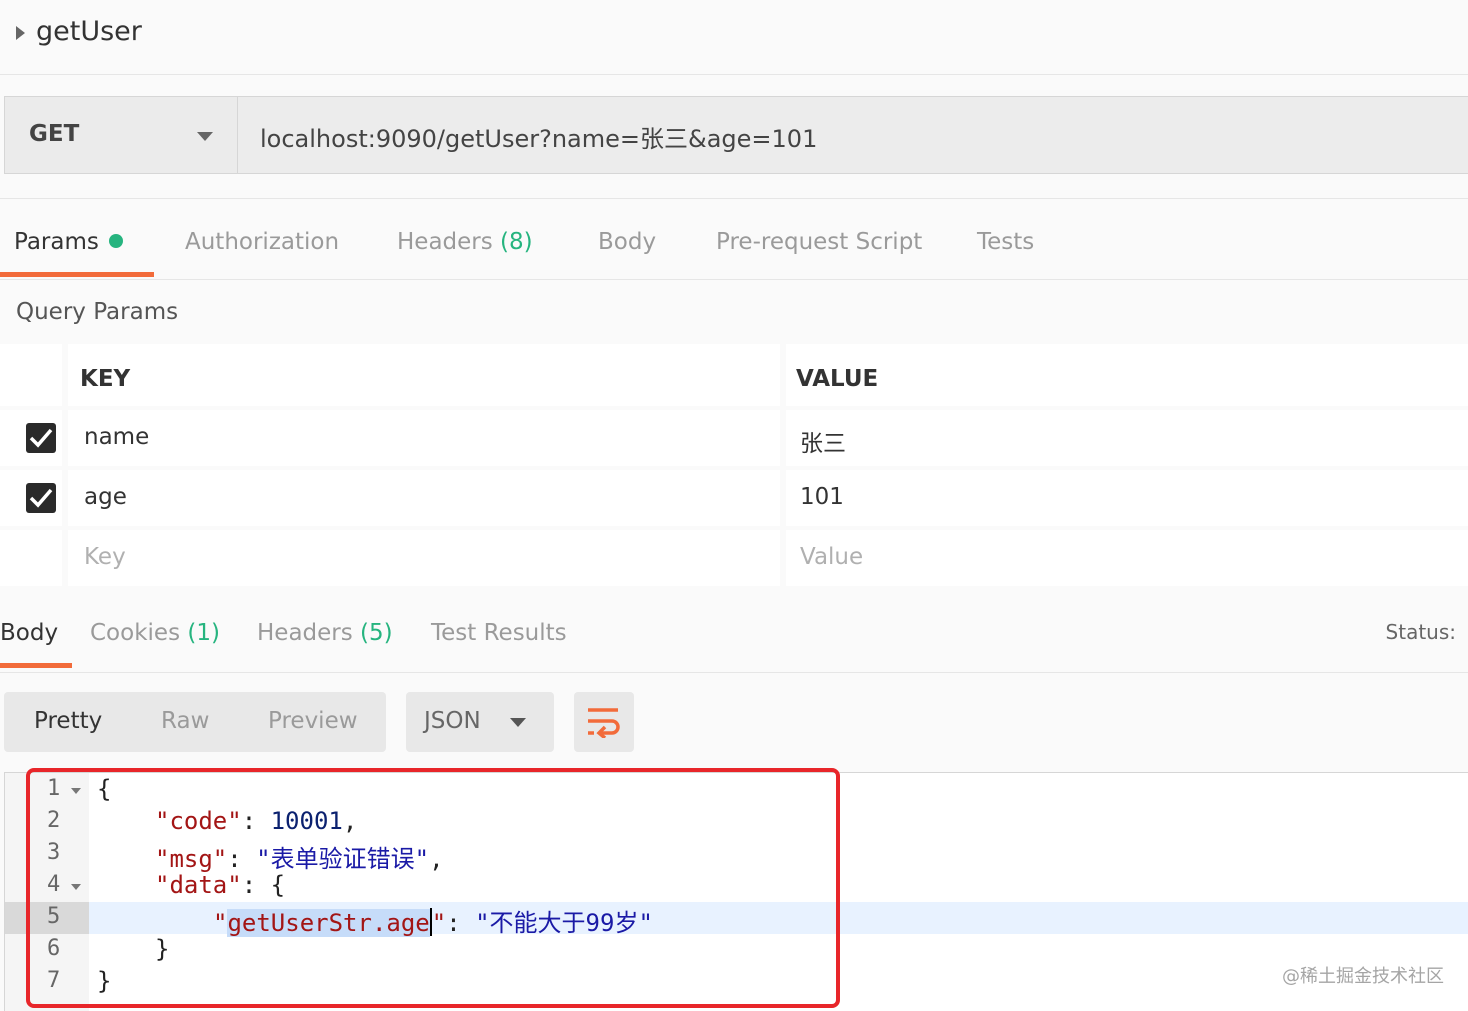 The image size is (1468, 1011). I want to click on wrap-lines-icon, so click(604, 723).